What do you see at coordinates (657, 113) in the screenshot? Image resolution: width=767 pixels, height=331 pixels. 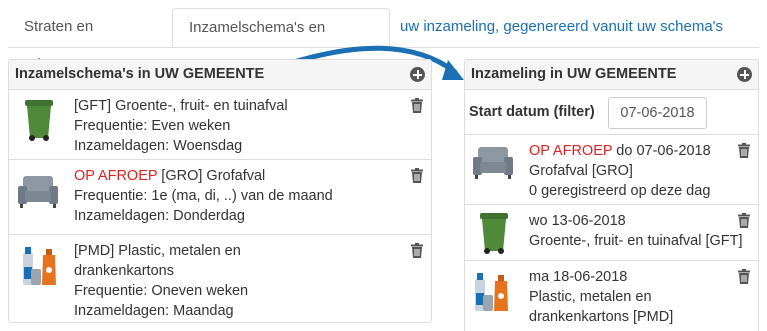 I see `start-date-input` at bounding box center [657, 113].